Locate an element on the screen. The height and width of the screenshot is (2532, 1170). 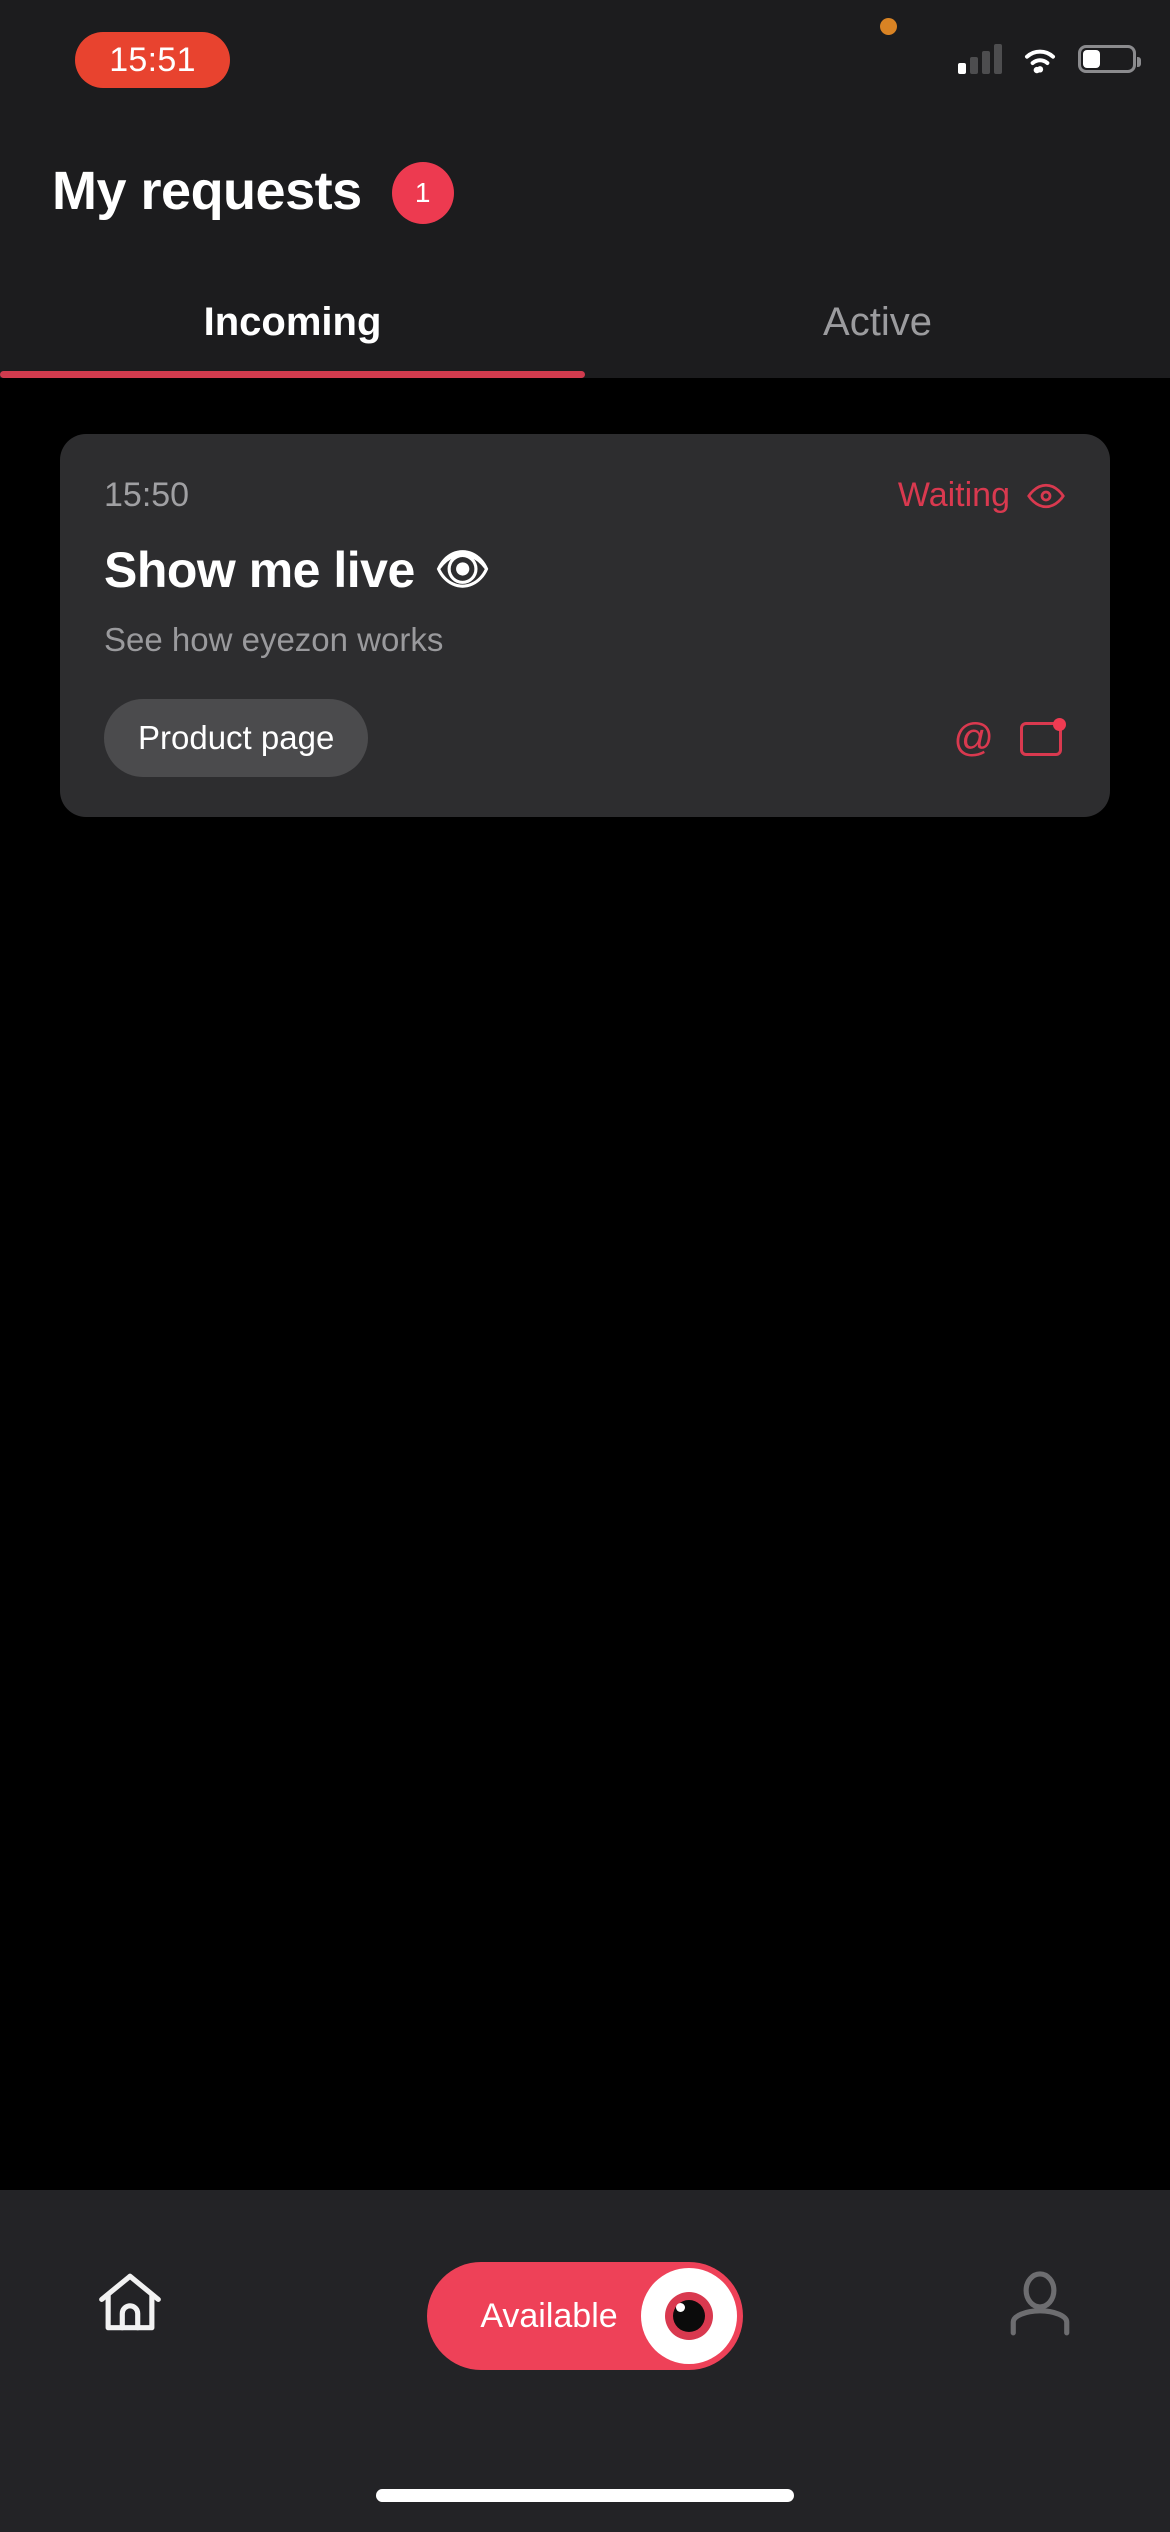
badge-count-label: 1 is located at coordinates (422, 192).